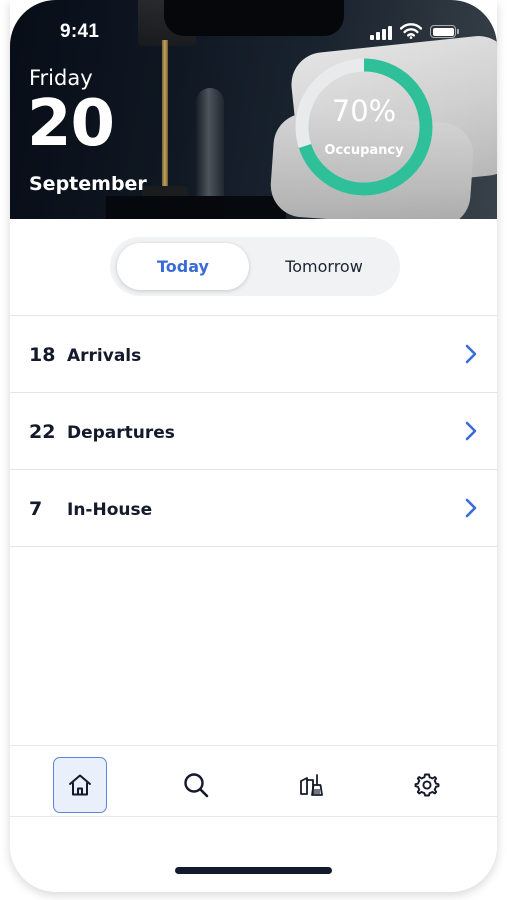  I want to click on today-segment-button: Today, so click(183, 266).